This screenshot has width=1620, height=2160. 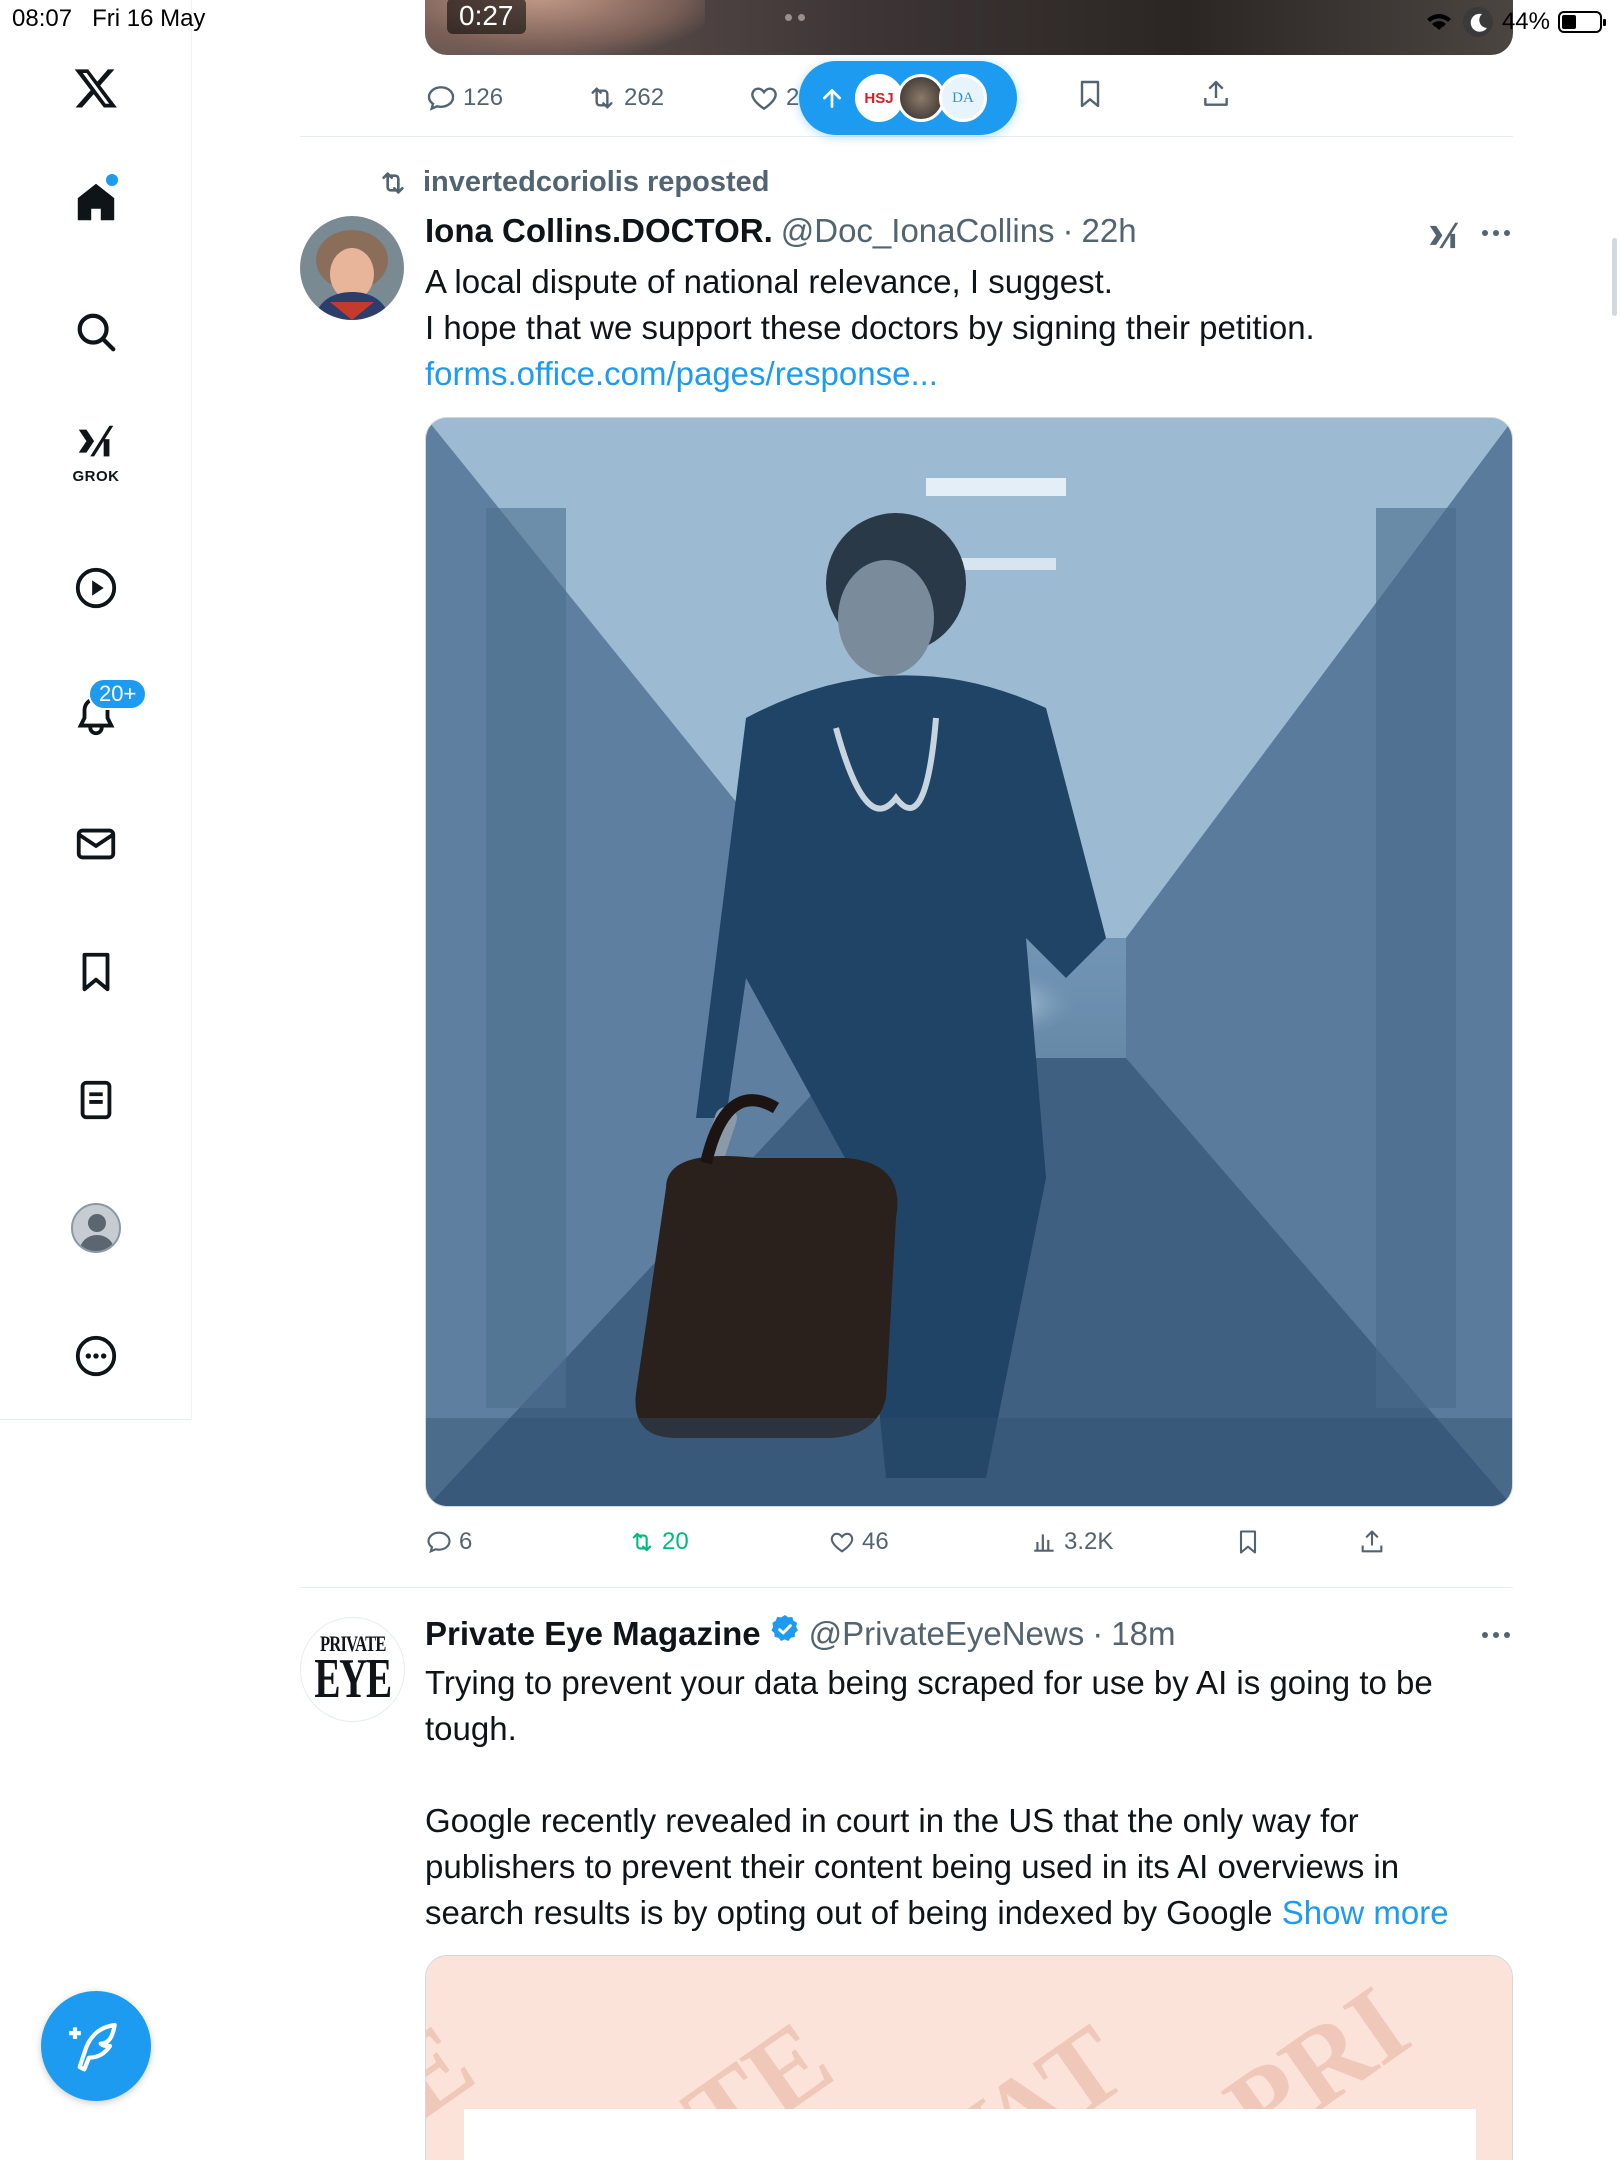 I want to click on battery-icon, so click(x=1582, y=22).